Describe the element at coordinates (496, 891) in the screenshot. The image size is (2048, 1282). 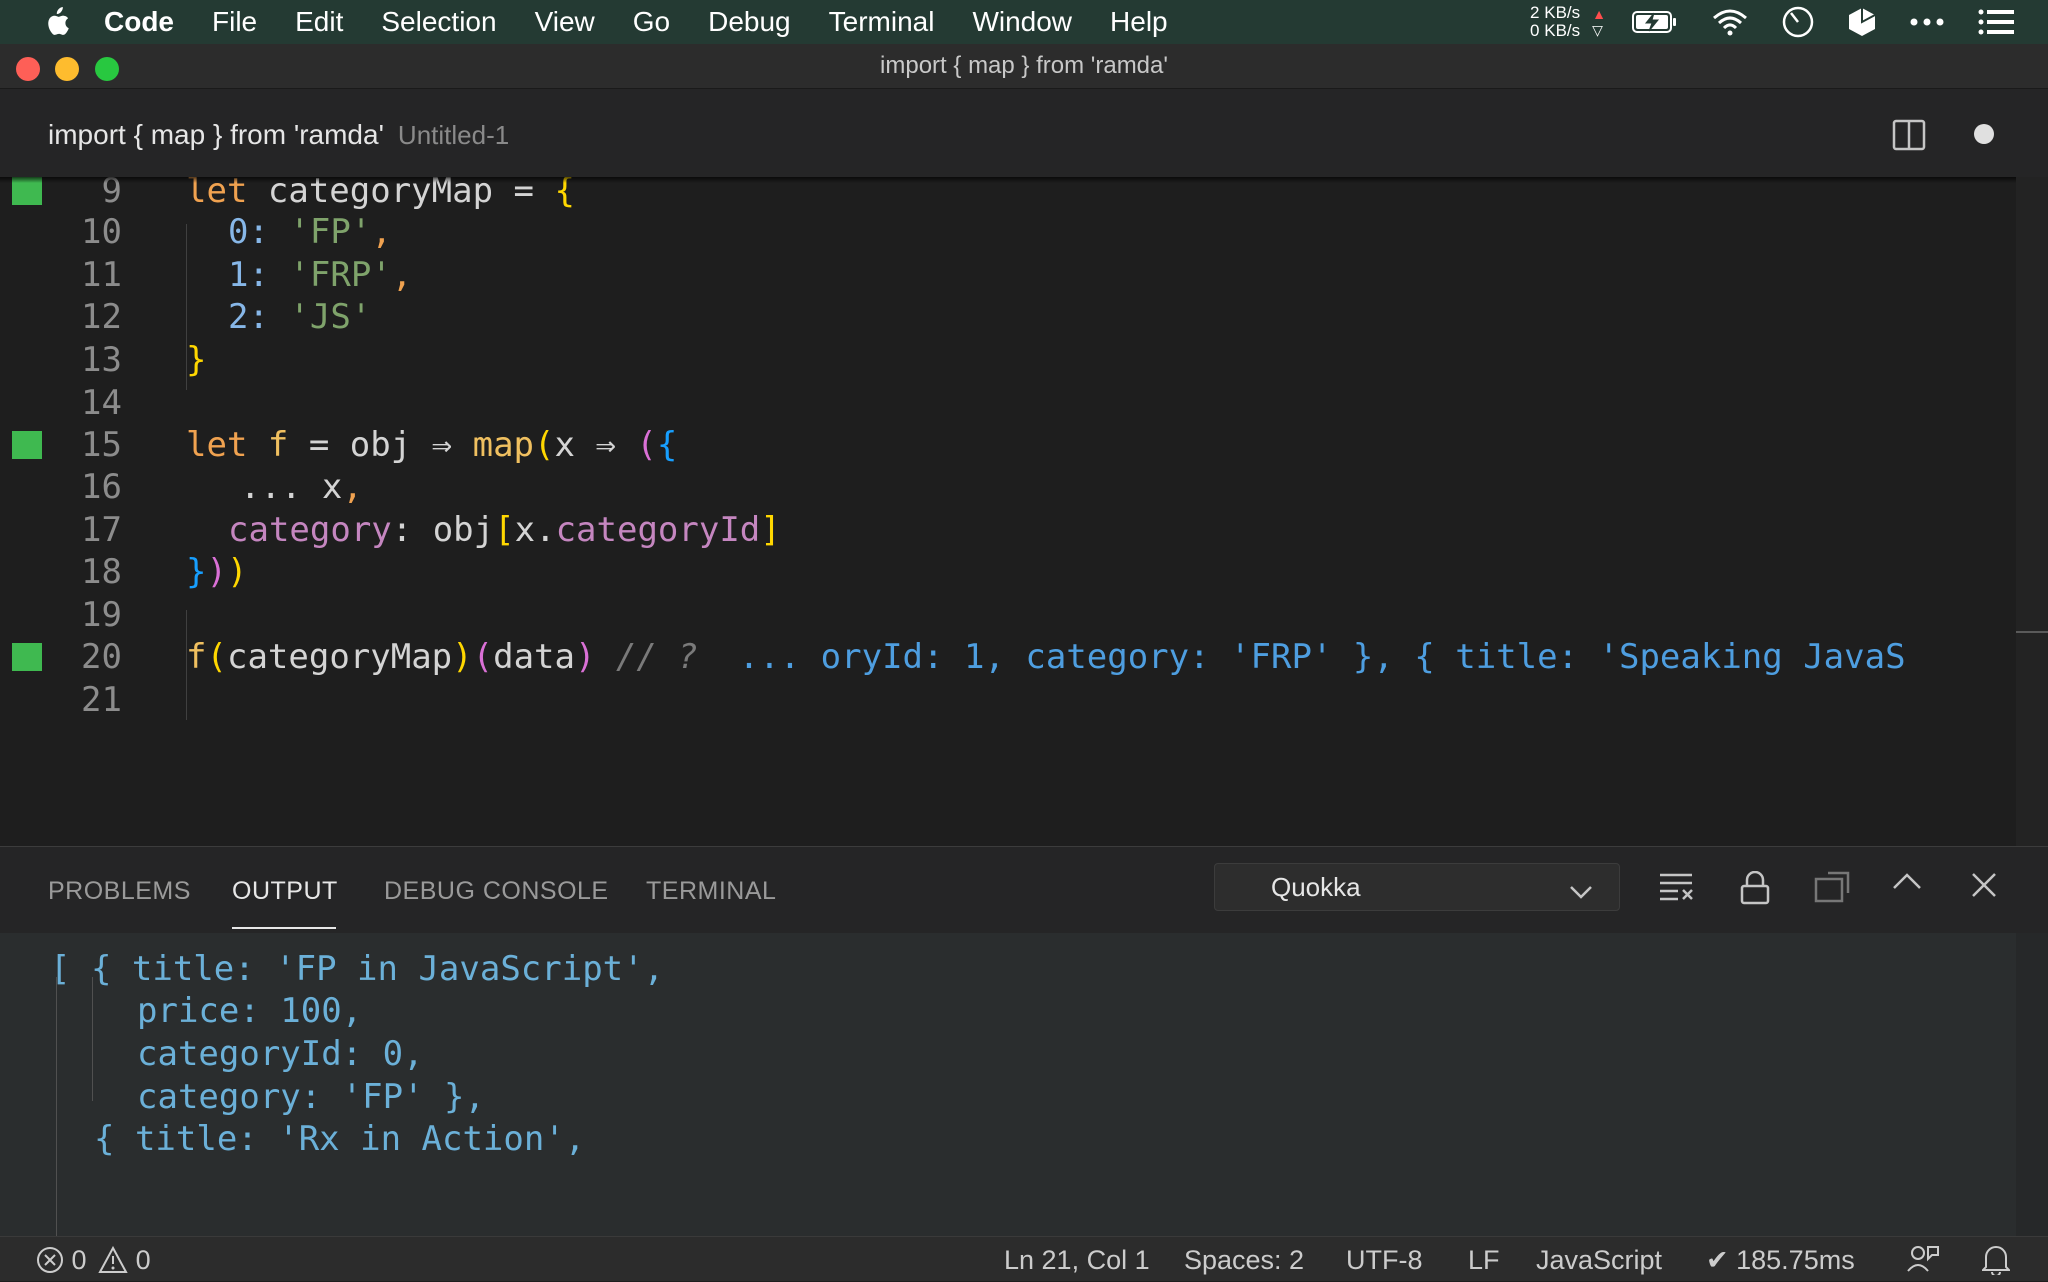
I see `tab-debug-console: DEBUG CONSOLE` at that location.